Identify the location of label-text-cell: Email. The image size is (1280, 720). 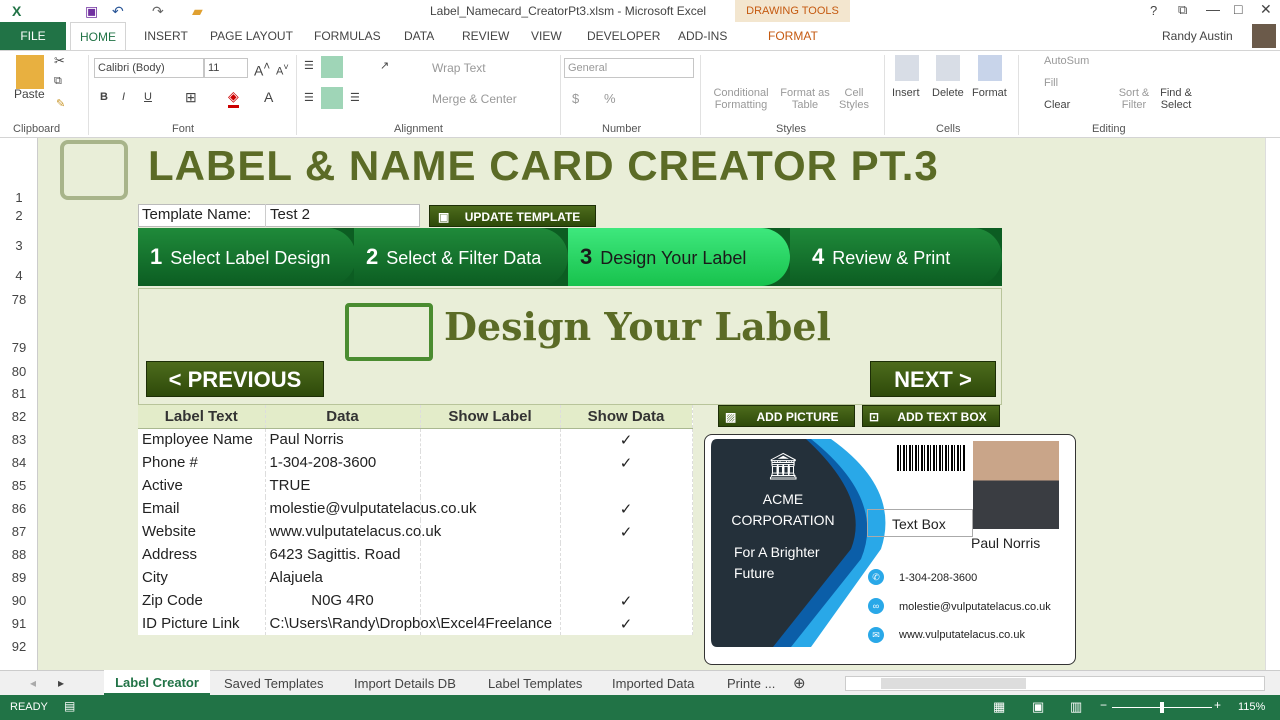
(202, 508).